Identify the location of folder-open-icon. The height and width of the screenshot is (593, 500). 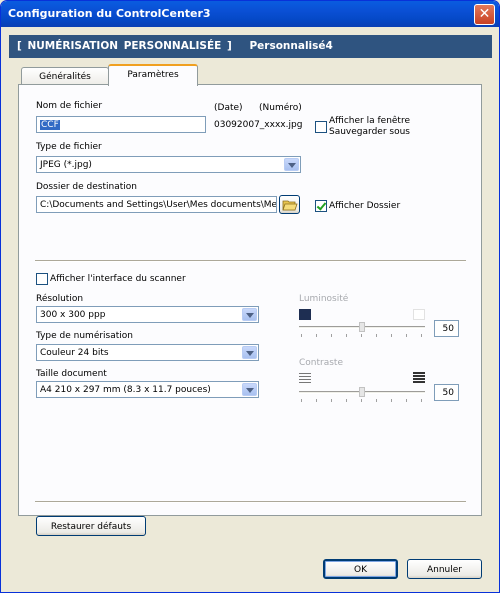
(289, 205).